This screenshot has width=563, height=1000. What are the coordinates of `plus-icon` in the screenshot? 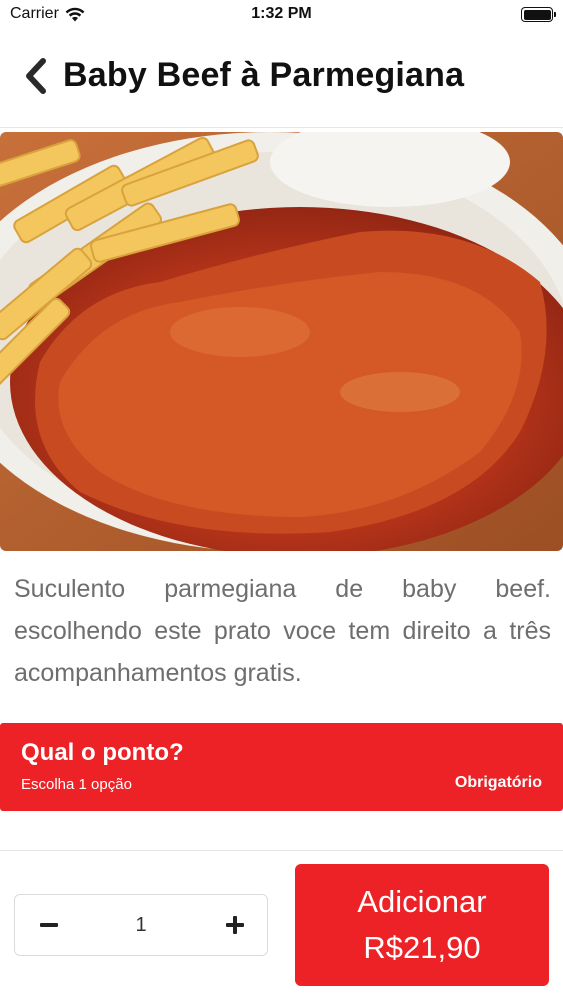 It's located at (235, 925).